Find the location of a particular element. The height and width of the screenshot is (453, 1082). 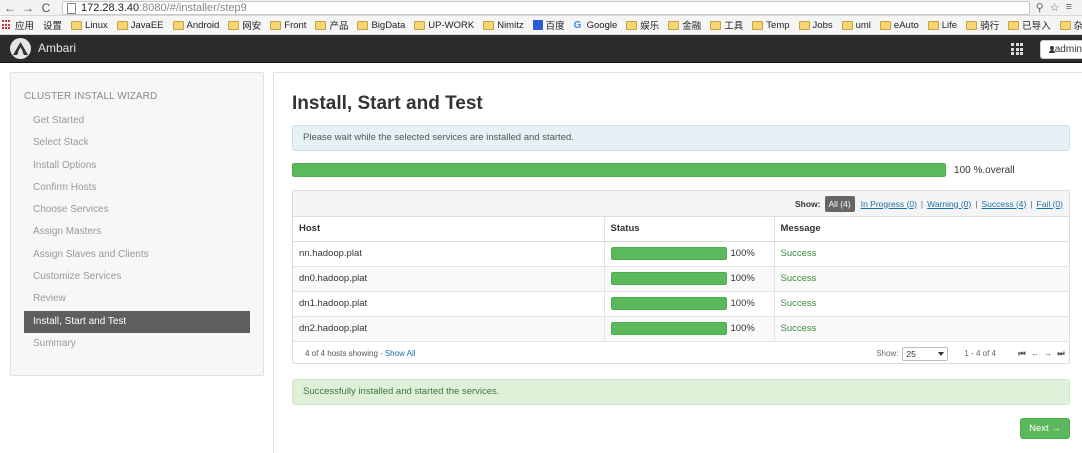

bookmark-item: 已导入 is located at coordinates (1029, 25).